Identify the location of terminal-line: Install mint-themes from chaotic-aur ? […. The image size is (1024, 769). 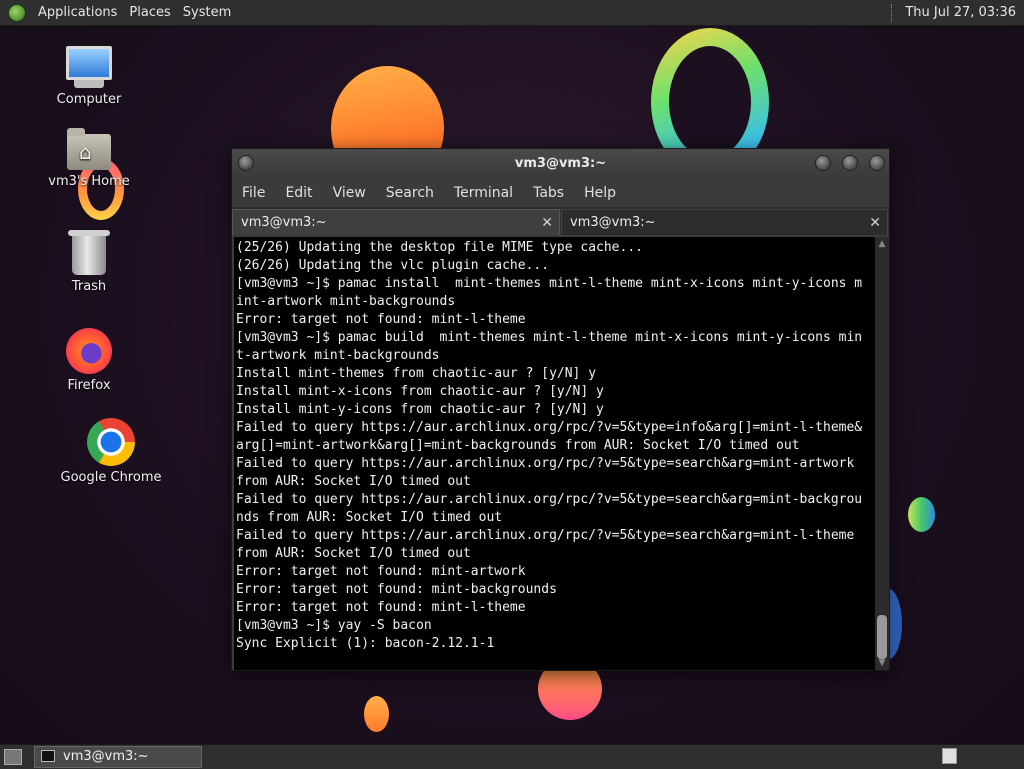
(416, 373).